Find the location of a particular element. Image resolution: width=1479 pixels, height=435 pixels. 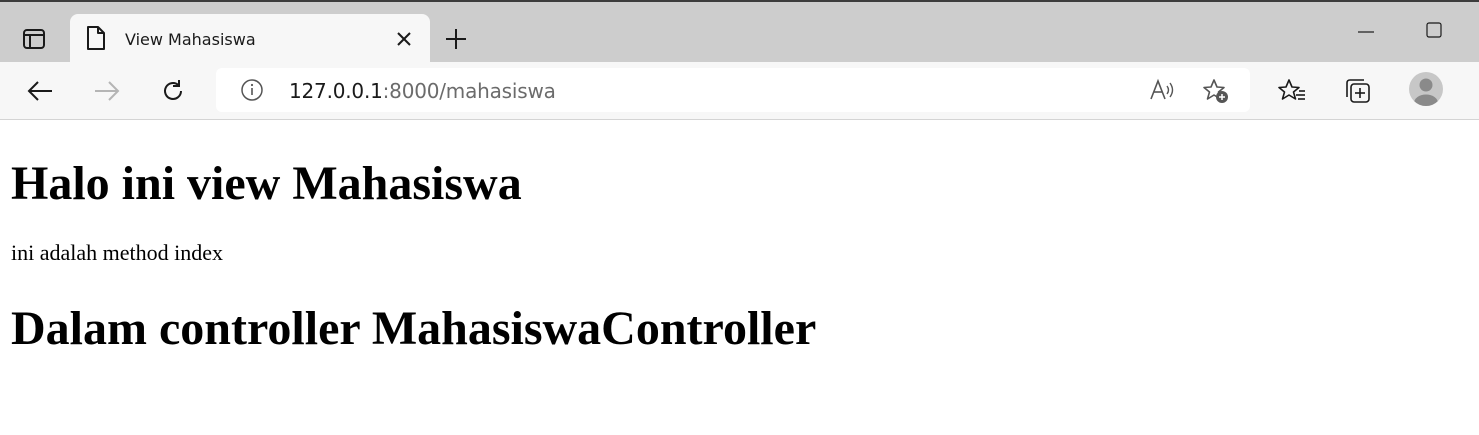

url-path: :8000/mahasiswa is located at coordinates (469, 91).